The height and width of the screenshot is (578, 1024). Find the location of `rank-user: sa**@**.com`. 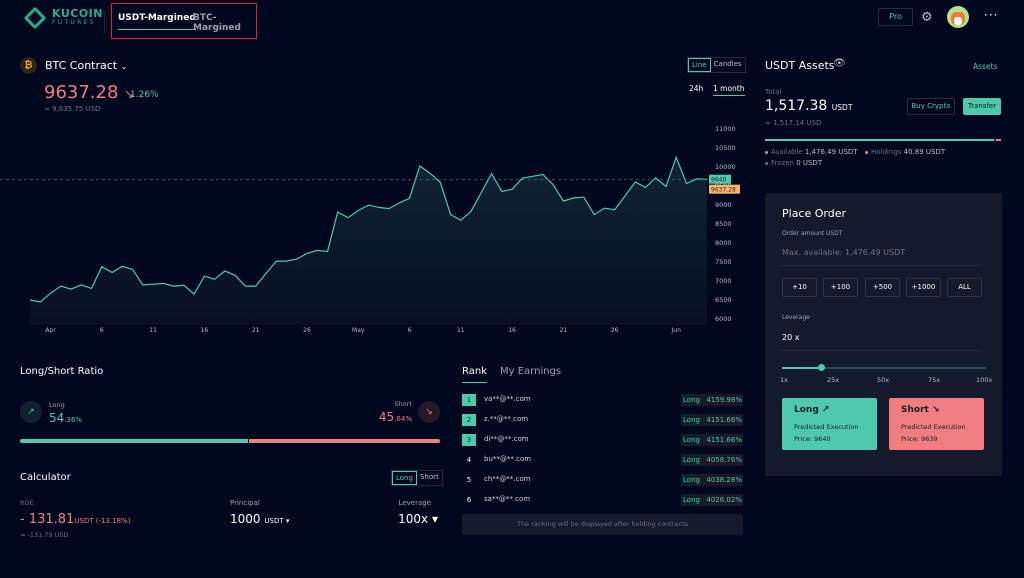

rank-user: sa**@**.com is located at coordinates (507, 499).